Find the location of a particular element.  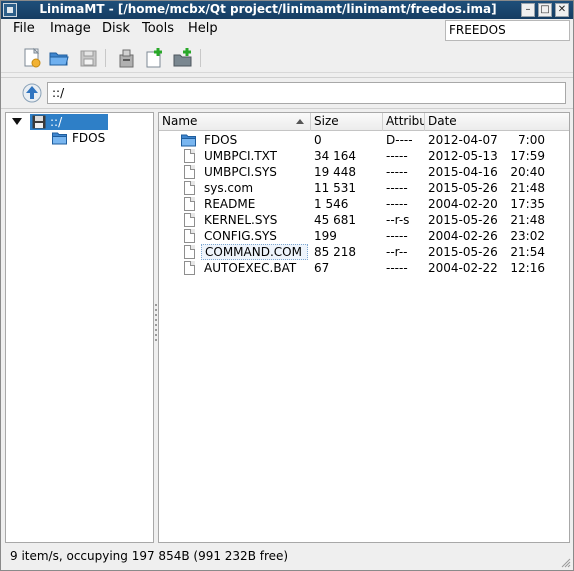

add-folder-icon is located at coordinates (183, 58).